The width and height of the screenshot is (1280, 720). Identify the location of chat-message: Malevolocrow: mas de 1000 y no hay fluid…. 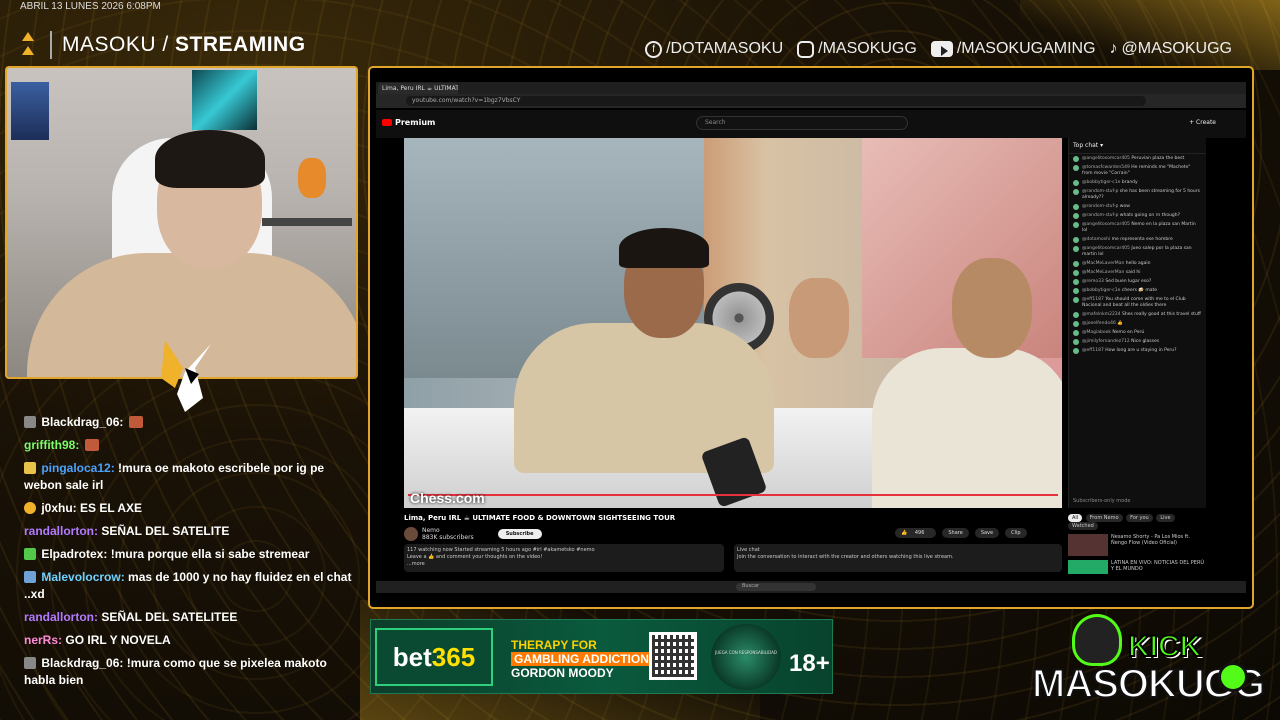
(188, 585).